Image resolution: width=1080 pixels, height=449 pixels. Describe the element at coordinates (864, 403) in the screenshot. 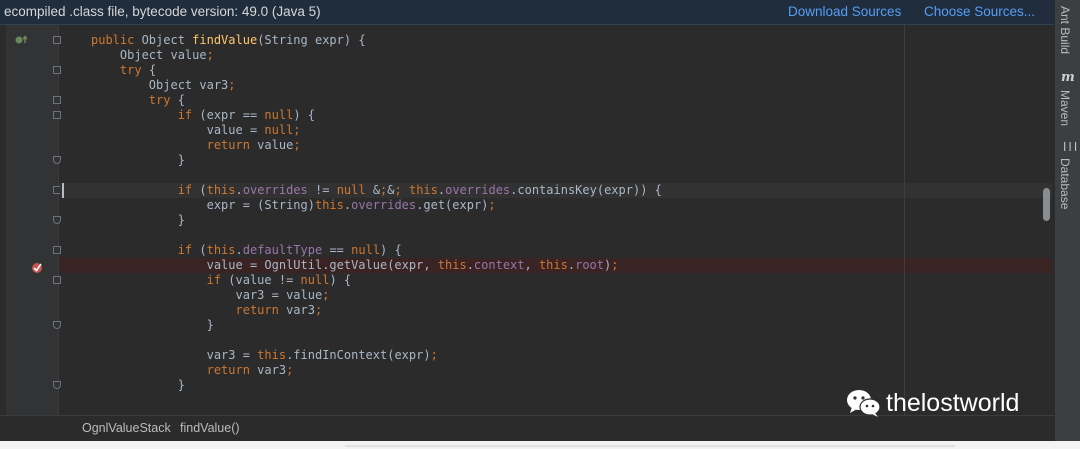

I see `wechat-icon` at that location.